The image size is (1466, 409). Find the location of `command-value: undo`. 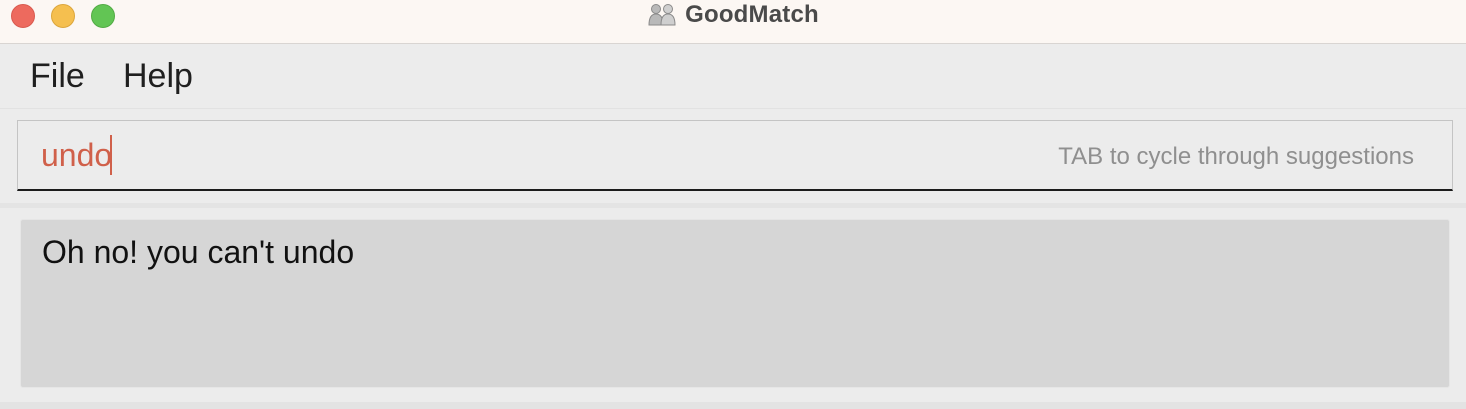

command-value: undo is located at coordinates (77, 155).